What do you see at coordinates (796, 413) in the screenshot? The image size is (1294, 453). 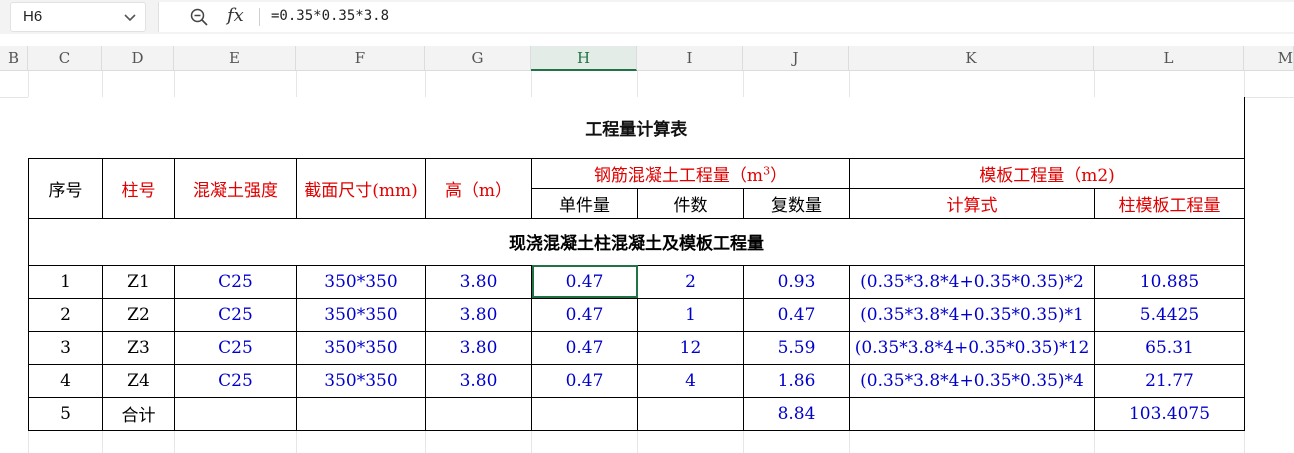 I see `cell-grand-total-qty: 8.84` at bounding box center [796, 413].